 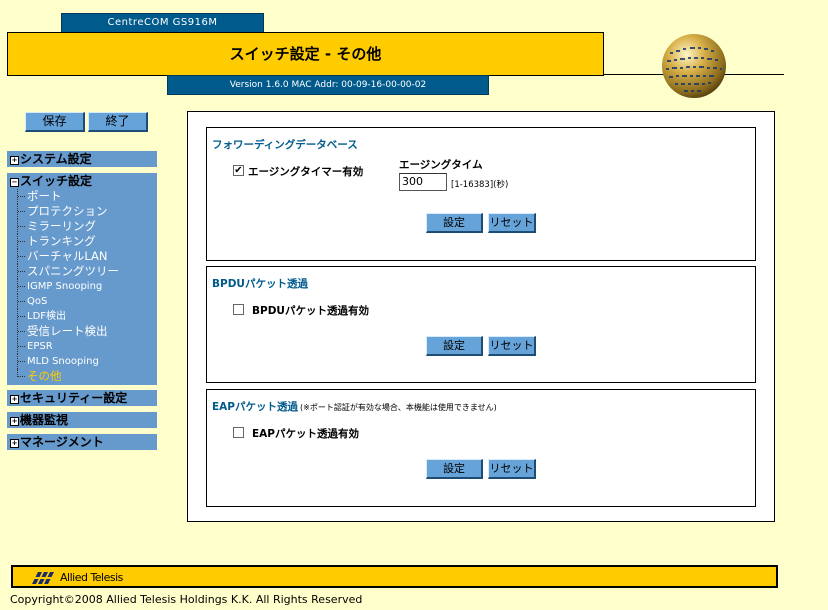 What do you see at coordinates (255, 407) in the screenshot?
I see `section-title-text: EAPパケット透過` at bounding box center [255, 407].